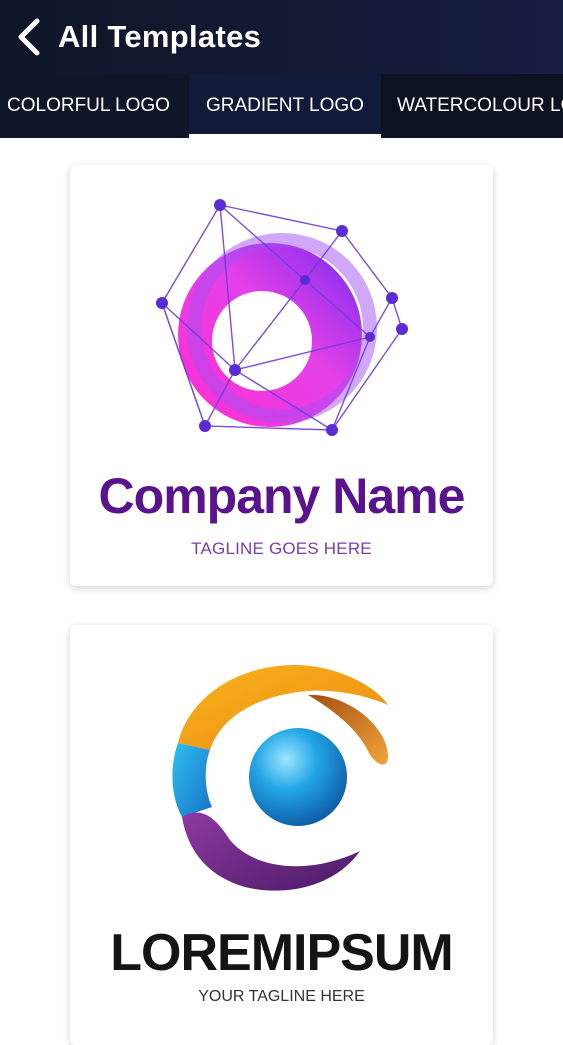  Describe the element at coordinates (282, 496) in the screenshot. I see `company-name-text: Company Name` at that location.